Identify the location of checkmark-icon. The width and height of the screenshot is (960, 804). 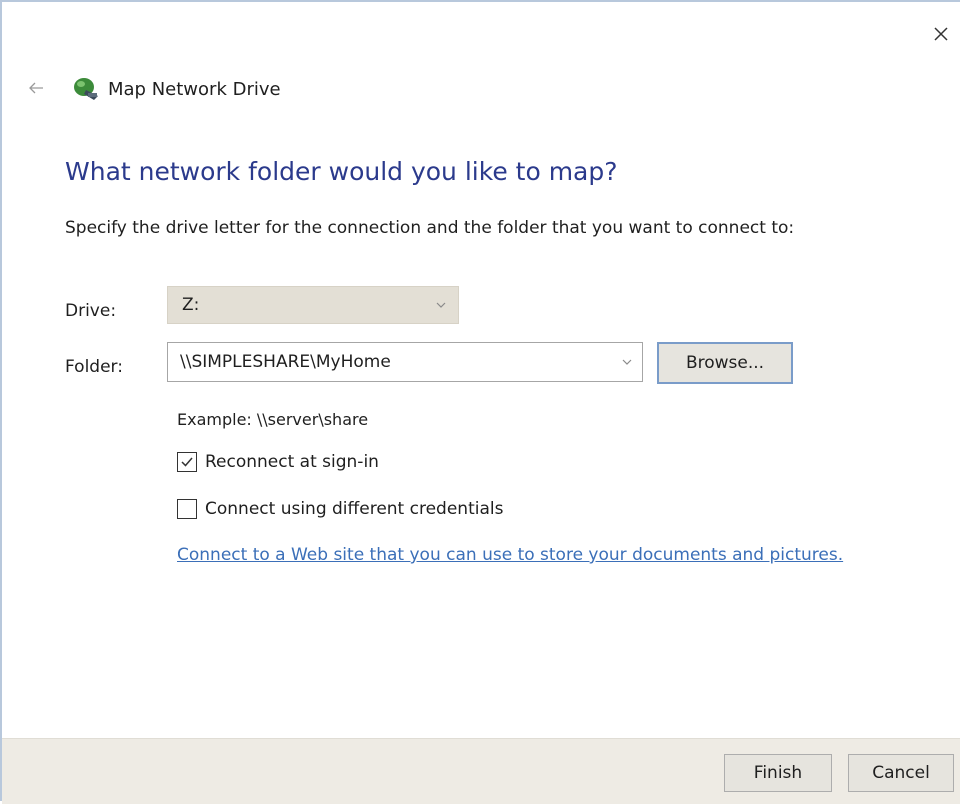
(187, 462).